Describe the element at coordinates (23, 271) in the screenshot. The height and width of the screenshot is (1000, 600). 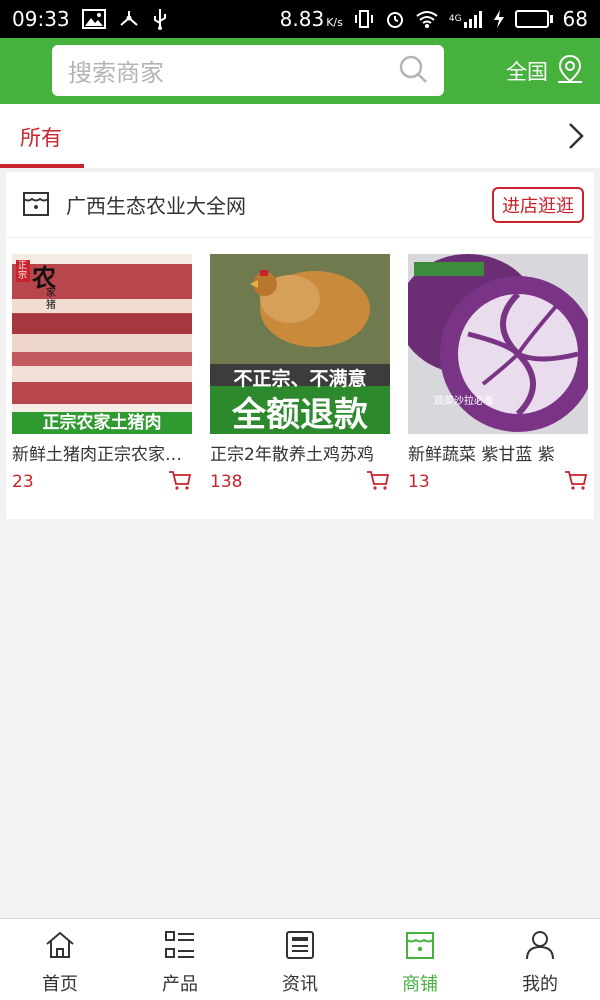
I see `product-image-badge: 正宗` at that location.